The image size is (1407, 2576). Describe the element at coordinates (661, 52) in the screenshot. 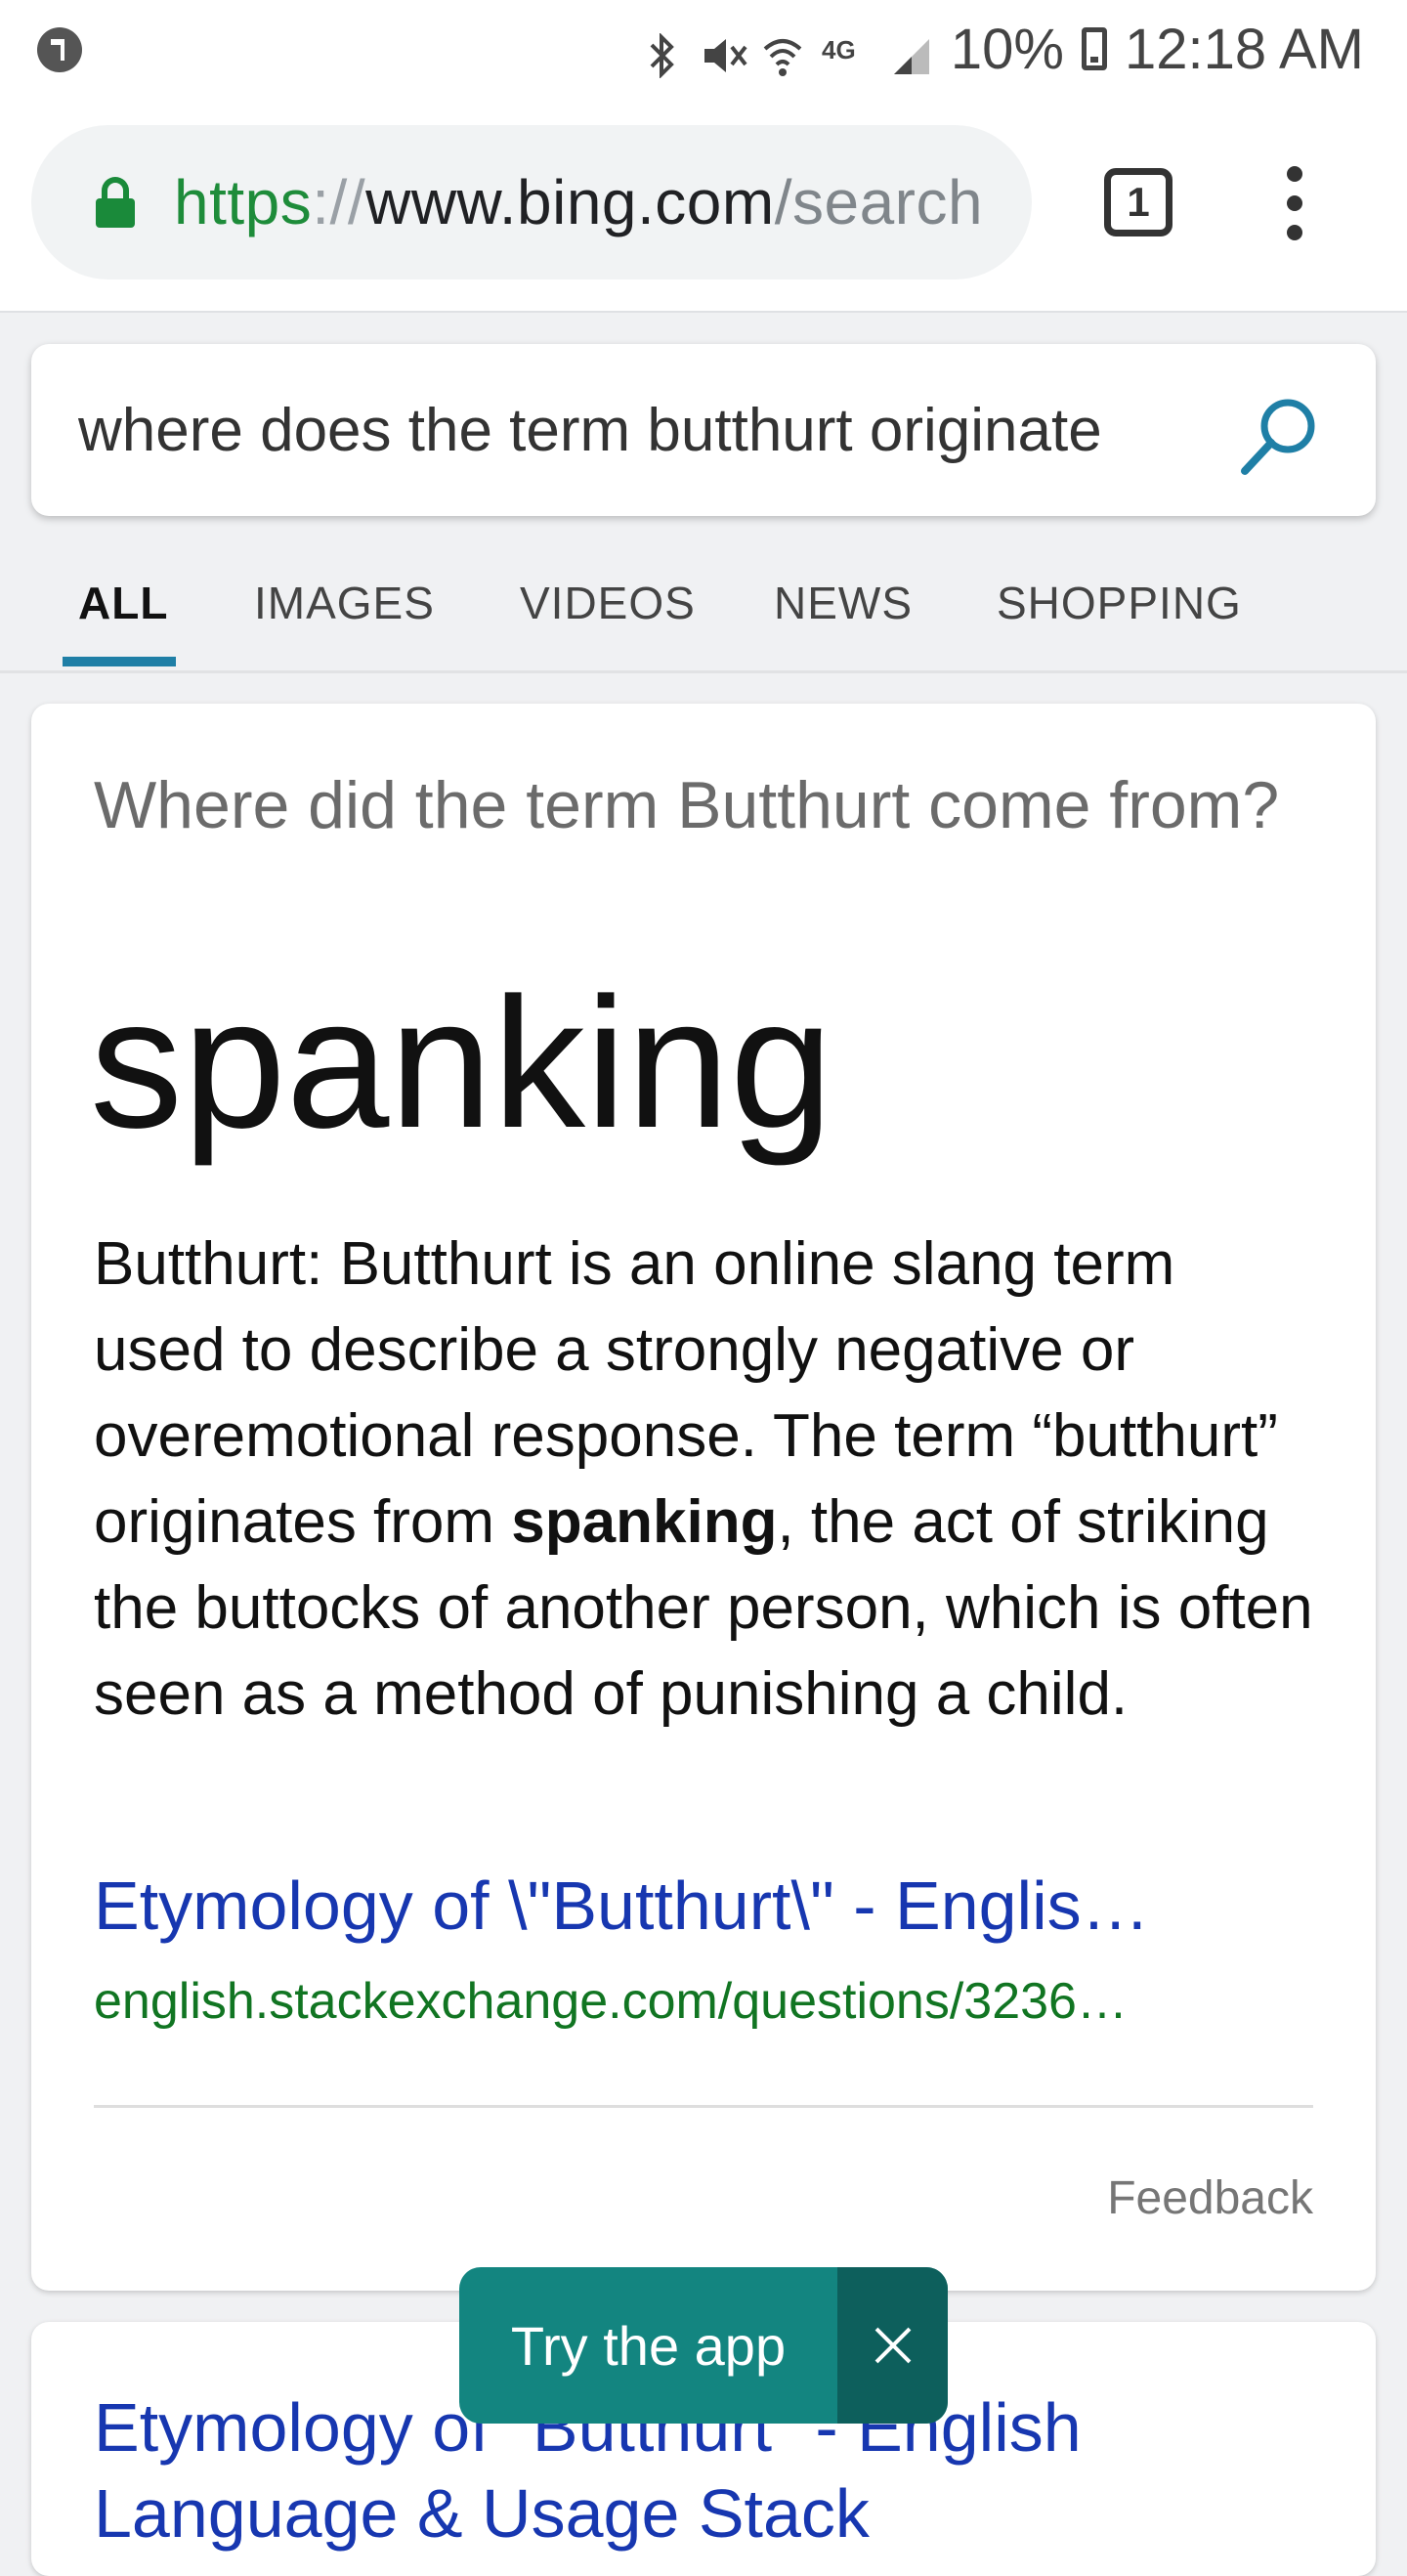

I see `bluetooth-icon` at that location.